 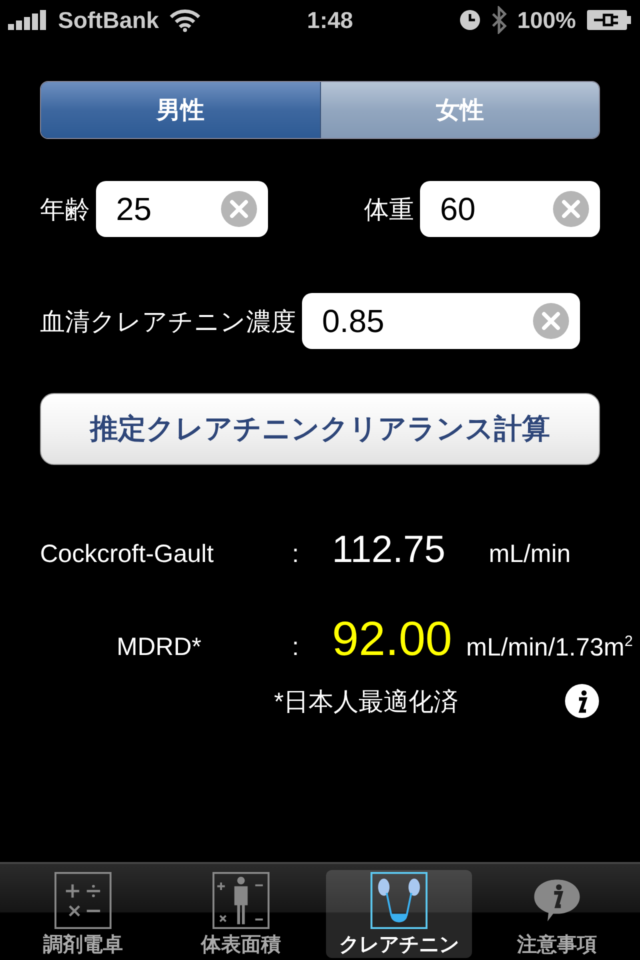 I want to click on tab-bar-item: 調剤電卓, so click(x=83, y=914).